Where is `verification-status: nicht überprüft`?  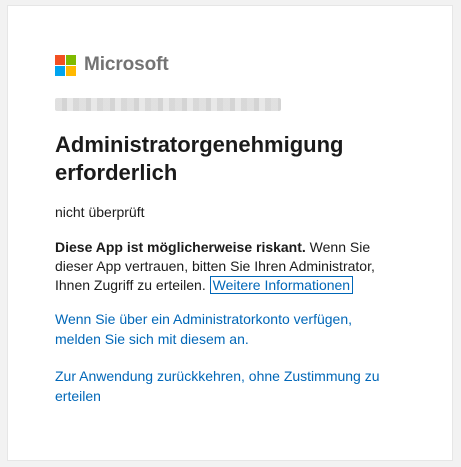 verification-status: nicht überprüft is located at coordinates (100, 212).